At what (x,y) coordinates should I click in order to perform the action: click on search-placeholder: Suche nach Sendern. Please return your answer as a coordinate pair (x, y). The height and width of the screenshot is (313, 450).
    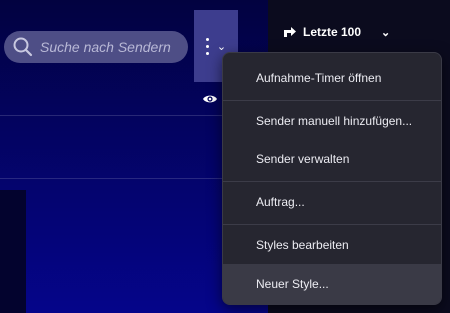
    Looking at the image, I should click on (105, 47).